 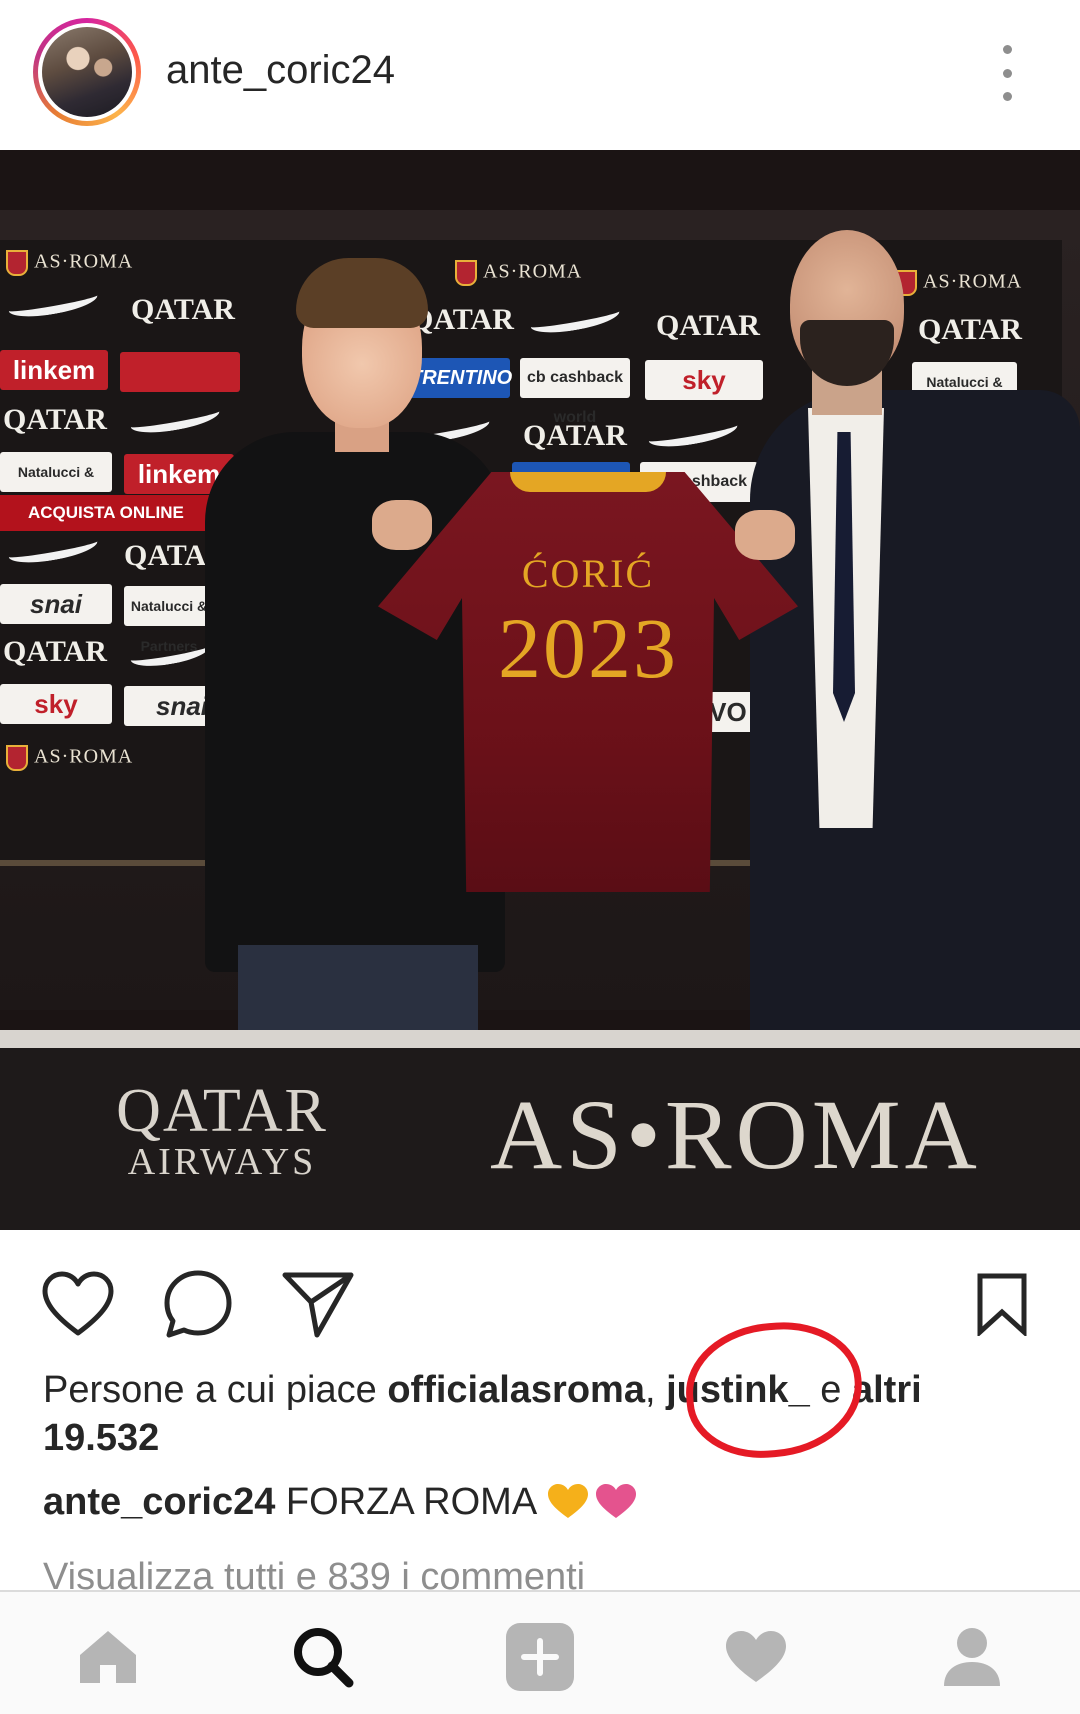 I want to click on more-options-button, so click(x=1007, y=73).